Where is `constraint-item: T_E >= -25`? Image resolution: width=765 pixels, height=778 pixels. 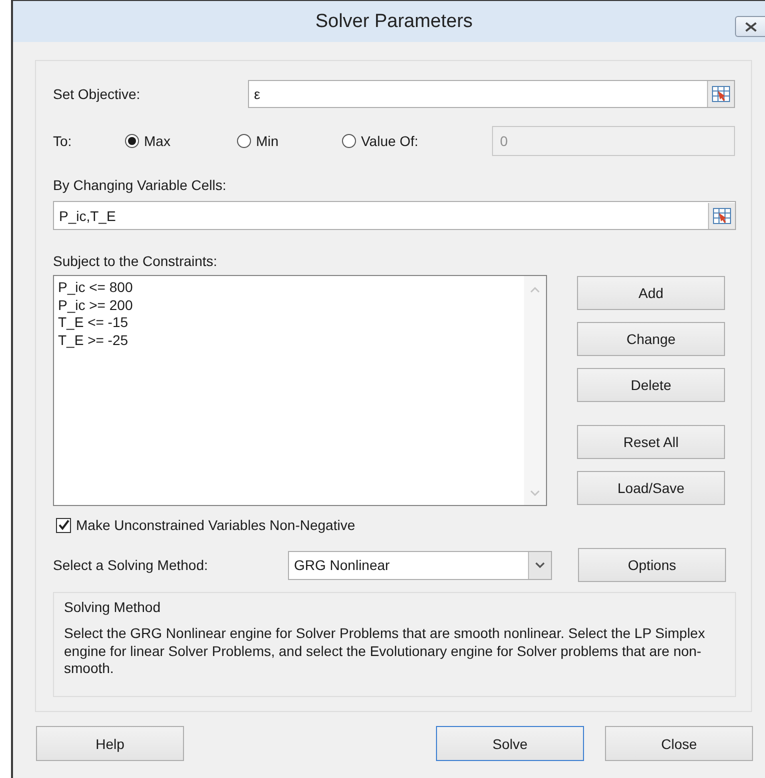 constraint-item: T_E >= -25 is located at coordinates (93, 340).